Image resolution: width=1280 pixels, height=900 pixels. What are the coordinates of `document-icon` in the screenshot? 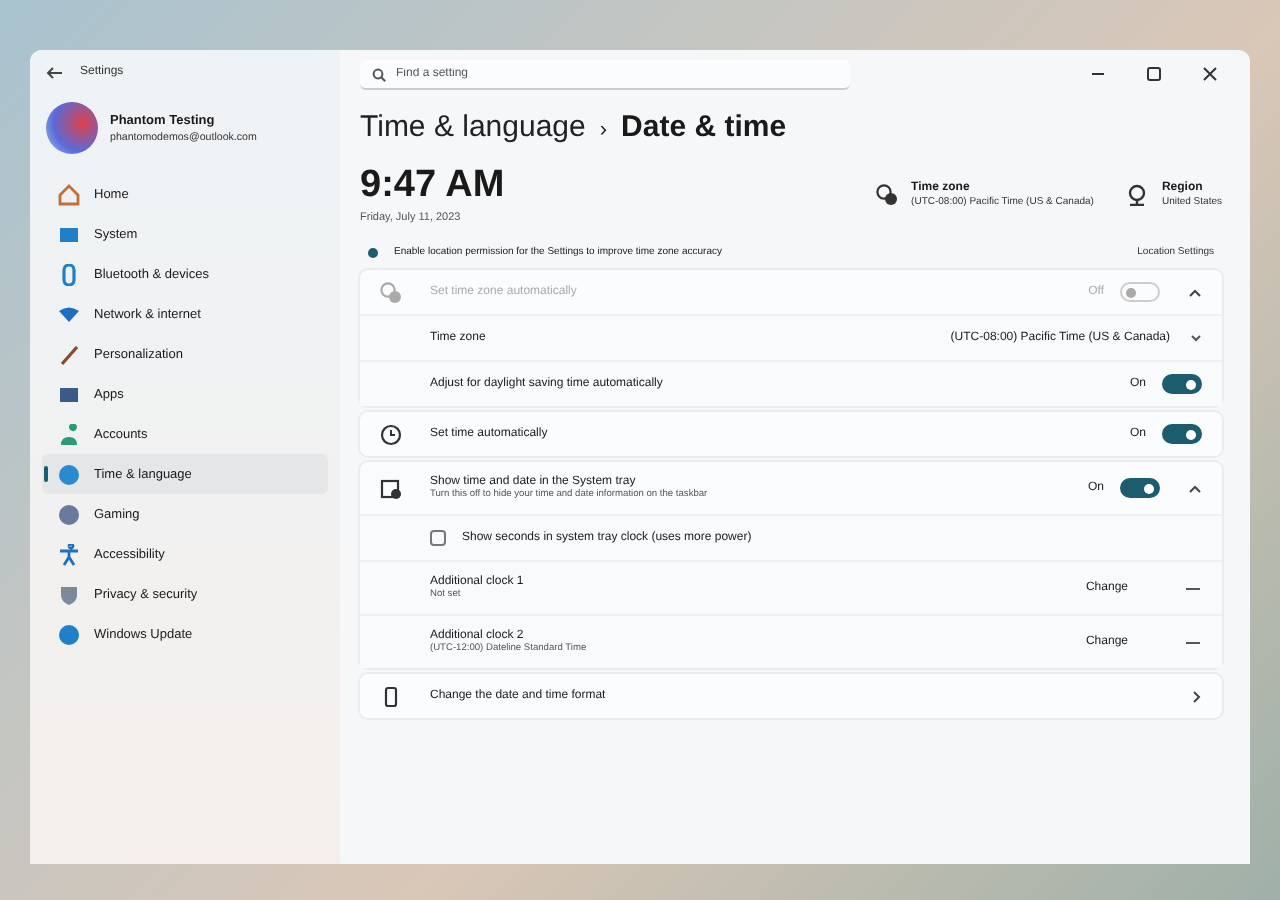 It's located at (391, 696).